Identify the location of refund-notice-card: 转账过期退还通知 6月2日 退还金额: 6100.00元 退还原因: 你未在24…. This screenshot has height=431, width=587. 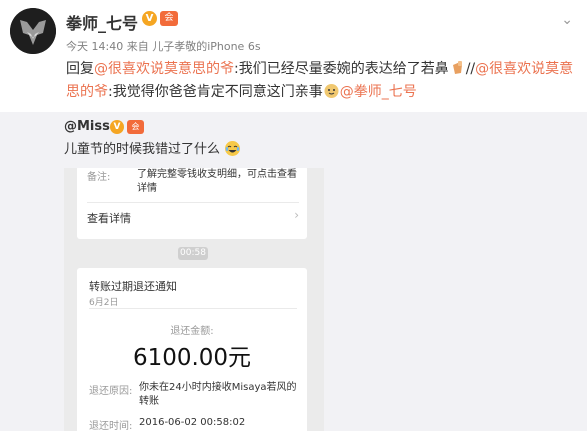
(192, 349).